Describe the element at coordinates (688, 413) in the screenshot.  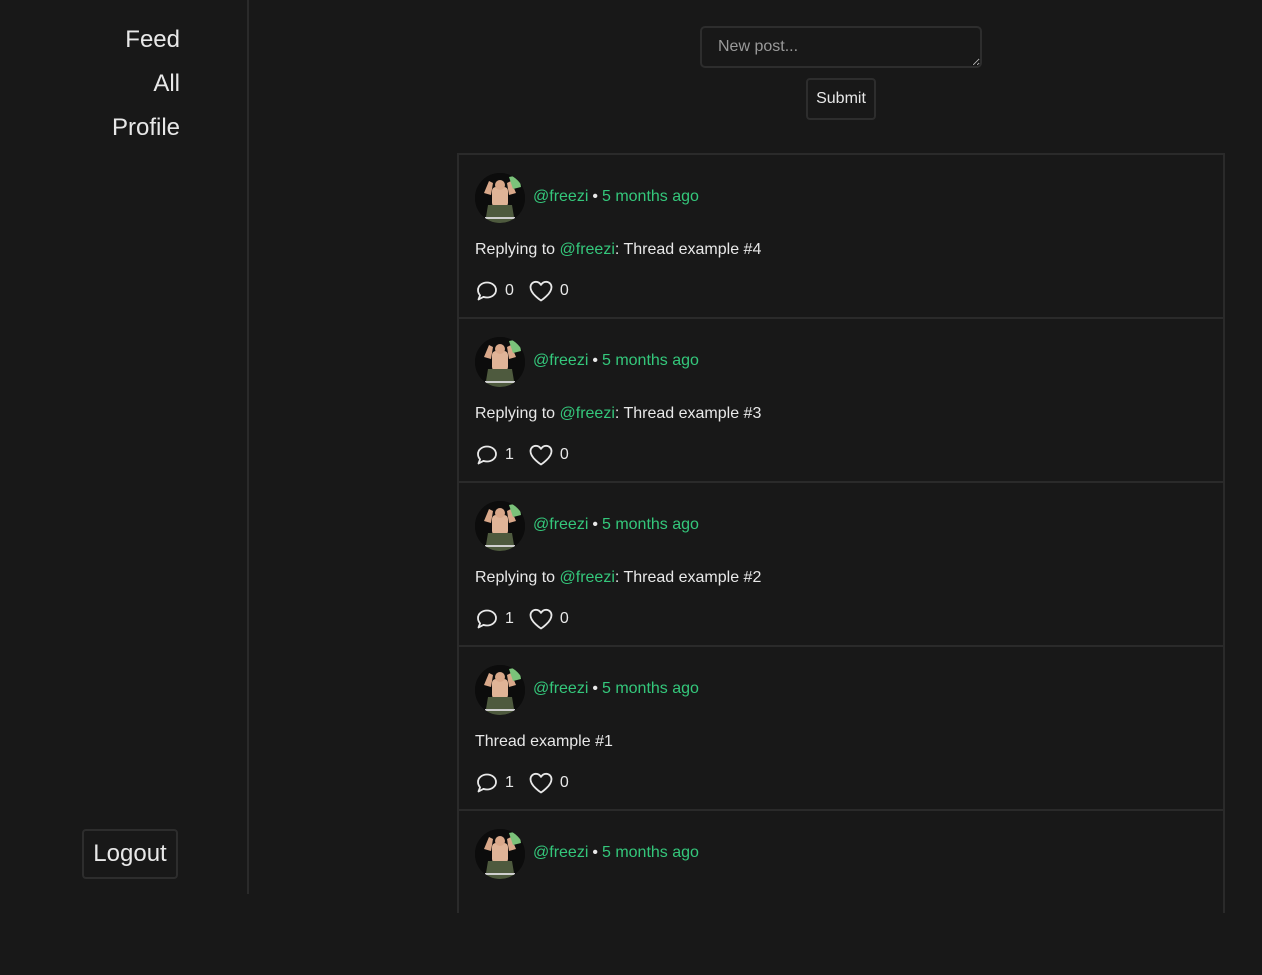
I see `post-content: : Thread example #3` at that location.